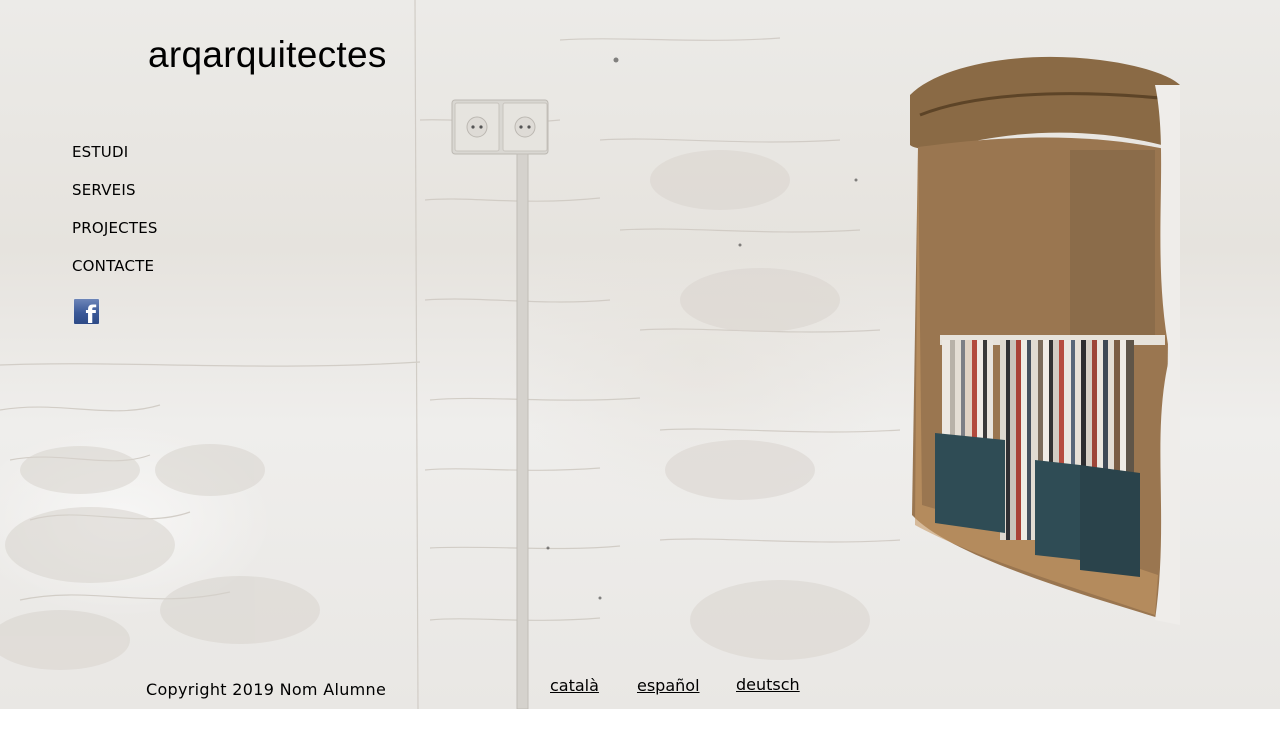  What do you see at coordinates (90, 313) in the screenshot?
I see `facebook-glyph: f` at bounding box center [90, 313].